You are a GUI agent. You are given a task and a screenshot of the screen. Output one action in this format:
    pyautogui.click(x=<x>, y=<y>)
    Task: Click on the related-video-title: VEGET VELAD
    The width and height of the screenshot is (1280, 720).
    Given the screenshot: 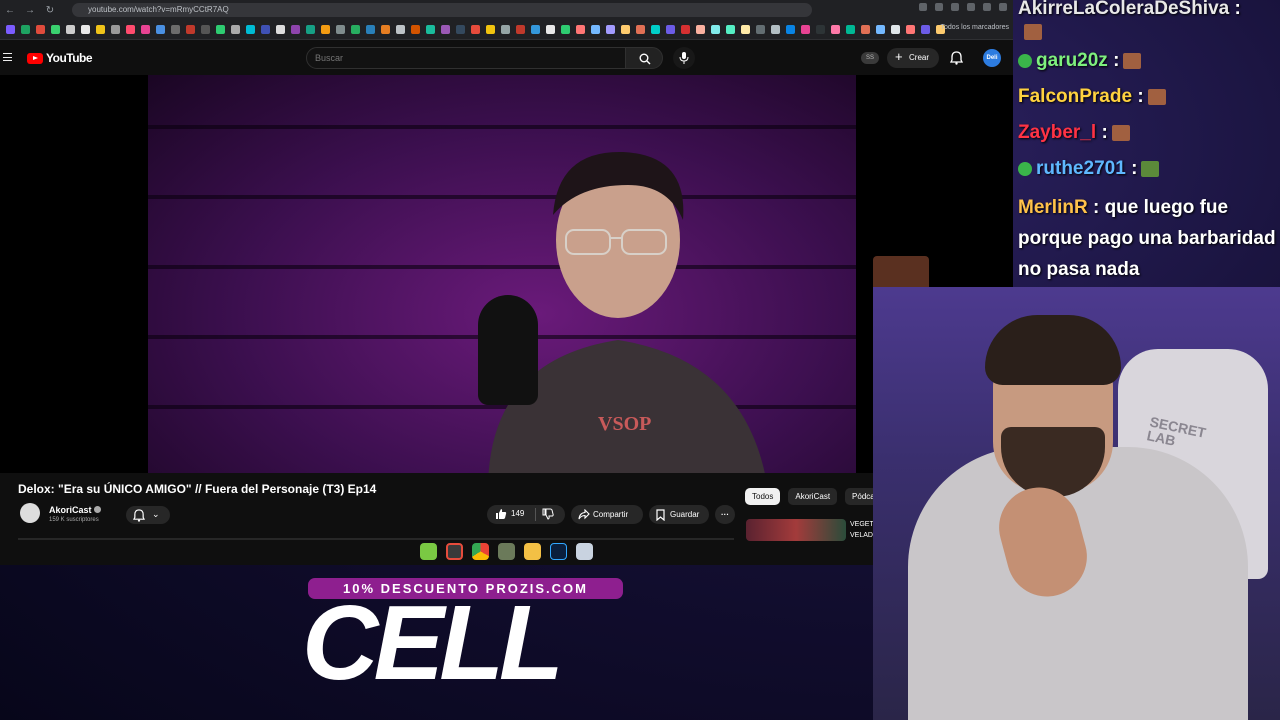 What is the action you would take?
    pyautogui.click(x=862, y=530)
    